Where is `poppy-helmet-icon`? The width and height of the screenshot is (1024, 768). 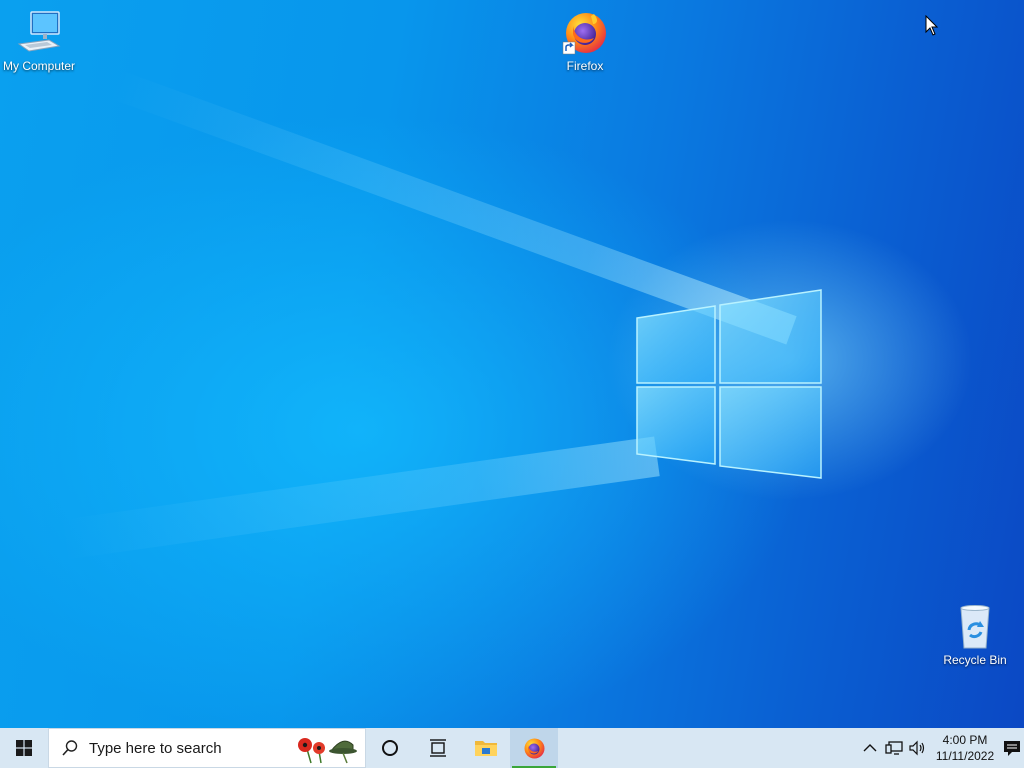
poppy-helmet-icon is located at coordinates (325, 749).